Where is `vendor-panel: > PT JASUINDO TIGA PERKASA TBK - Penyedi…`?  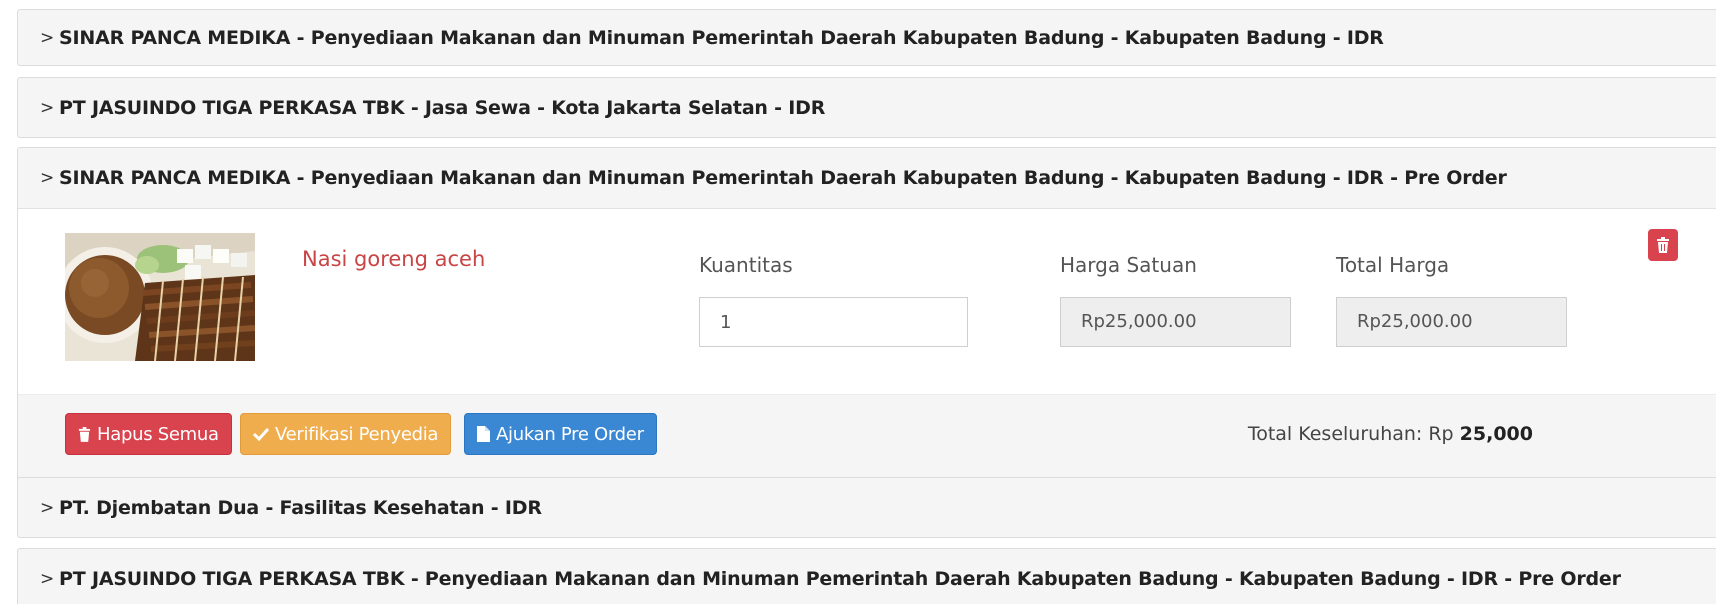
vendor-panel: > PT JASUINDO TIGA PERKASA TBK - Penyedi… is located at coordinates (866, 576).